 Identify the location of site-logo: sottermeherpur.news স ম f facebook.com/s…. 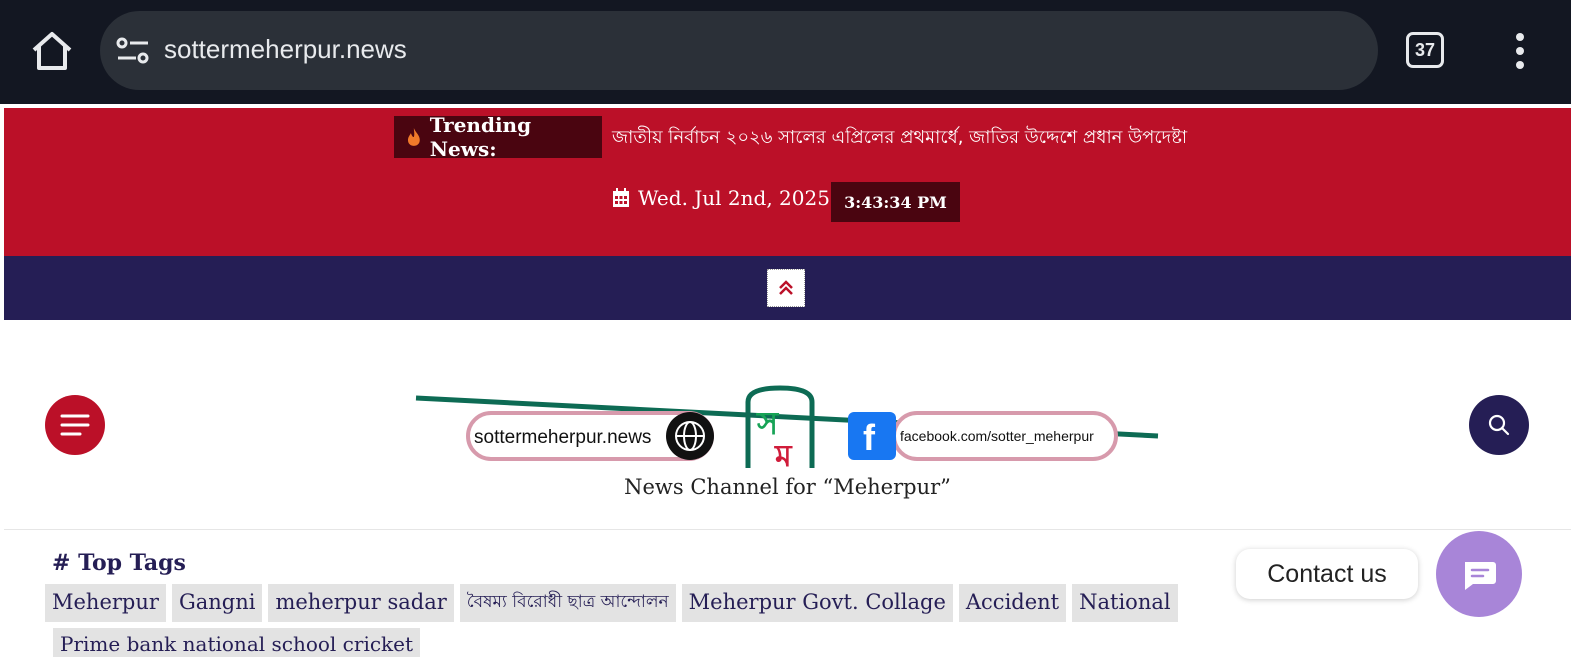
(787, 425).